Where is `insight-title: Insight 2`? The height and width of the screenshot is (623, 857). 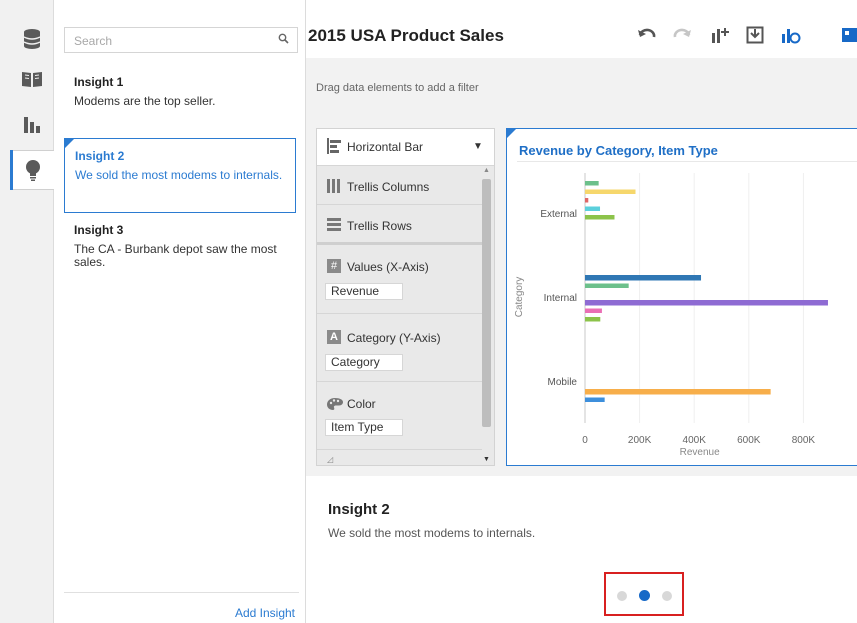 insight-title: Insight 2 is located at coordinates (100, 156).